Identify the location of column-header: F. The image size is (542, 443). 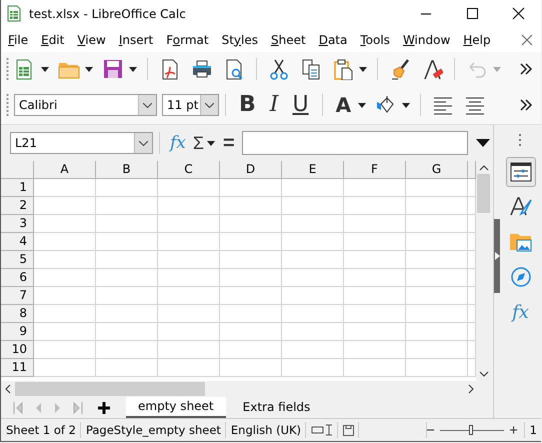
(375, 170).